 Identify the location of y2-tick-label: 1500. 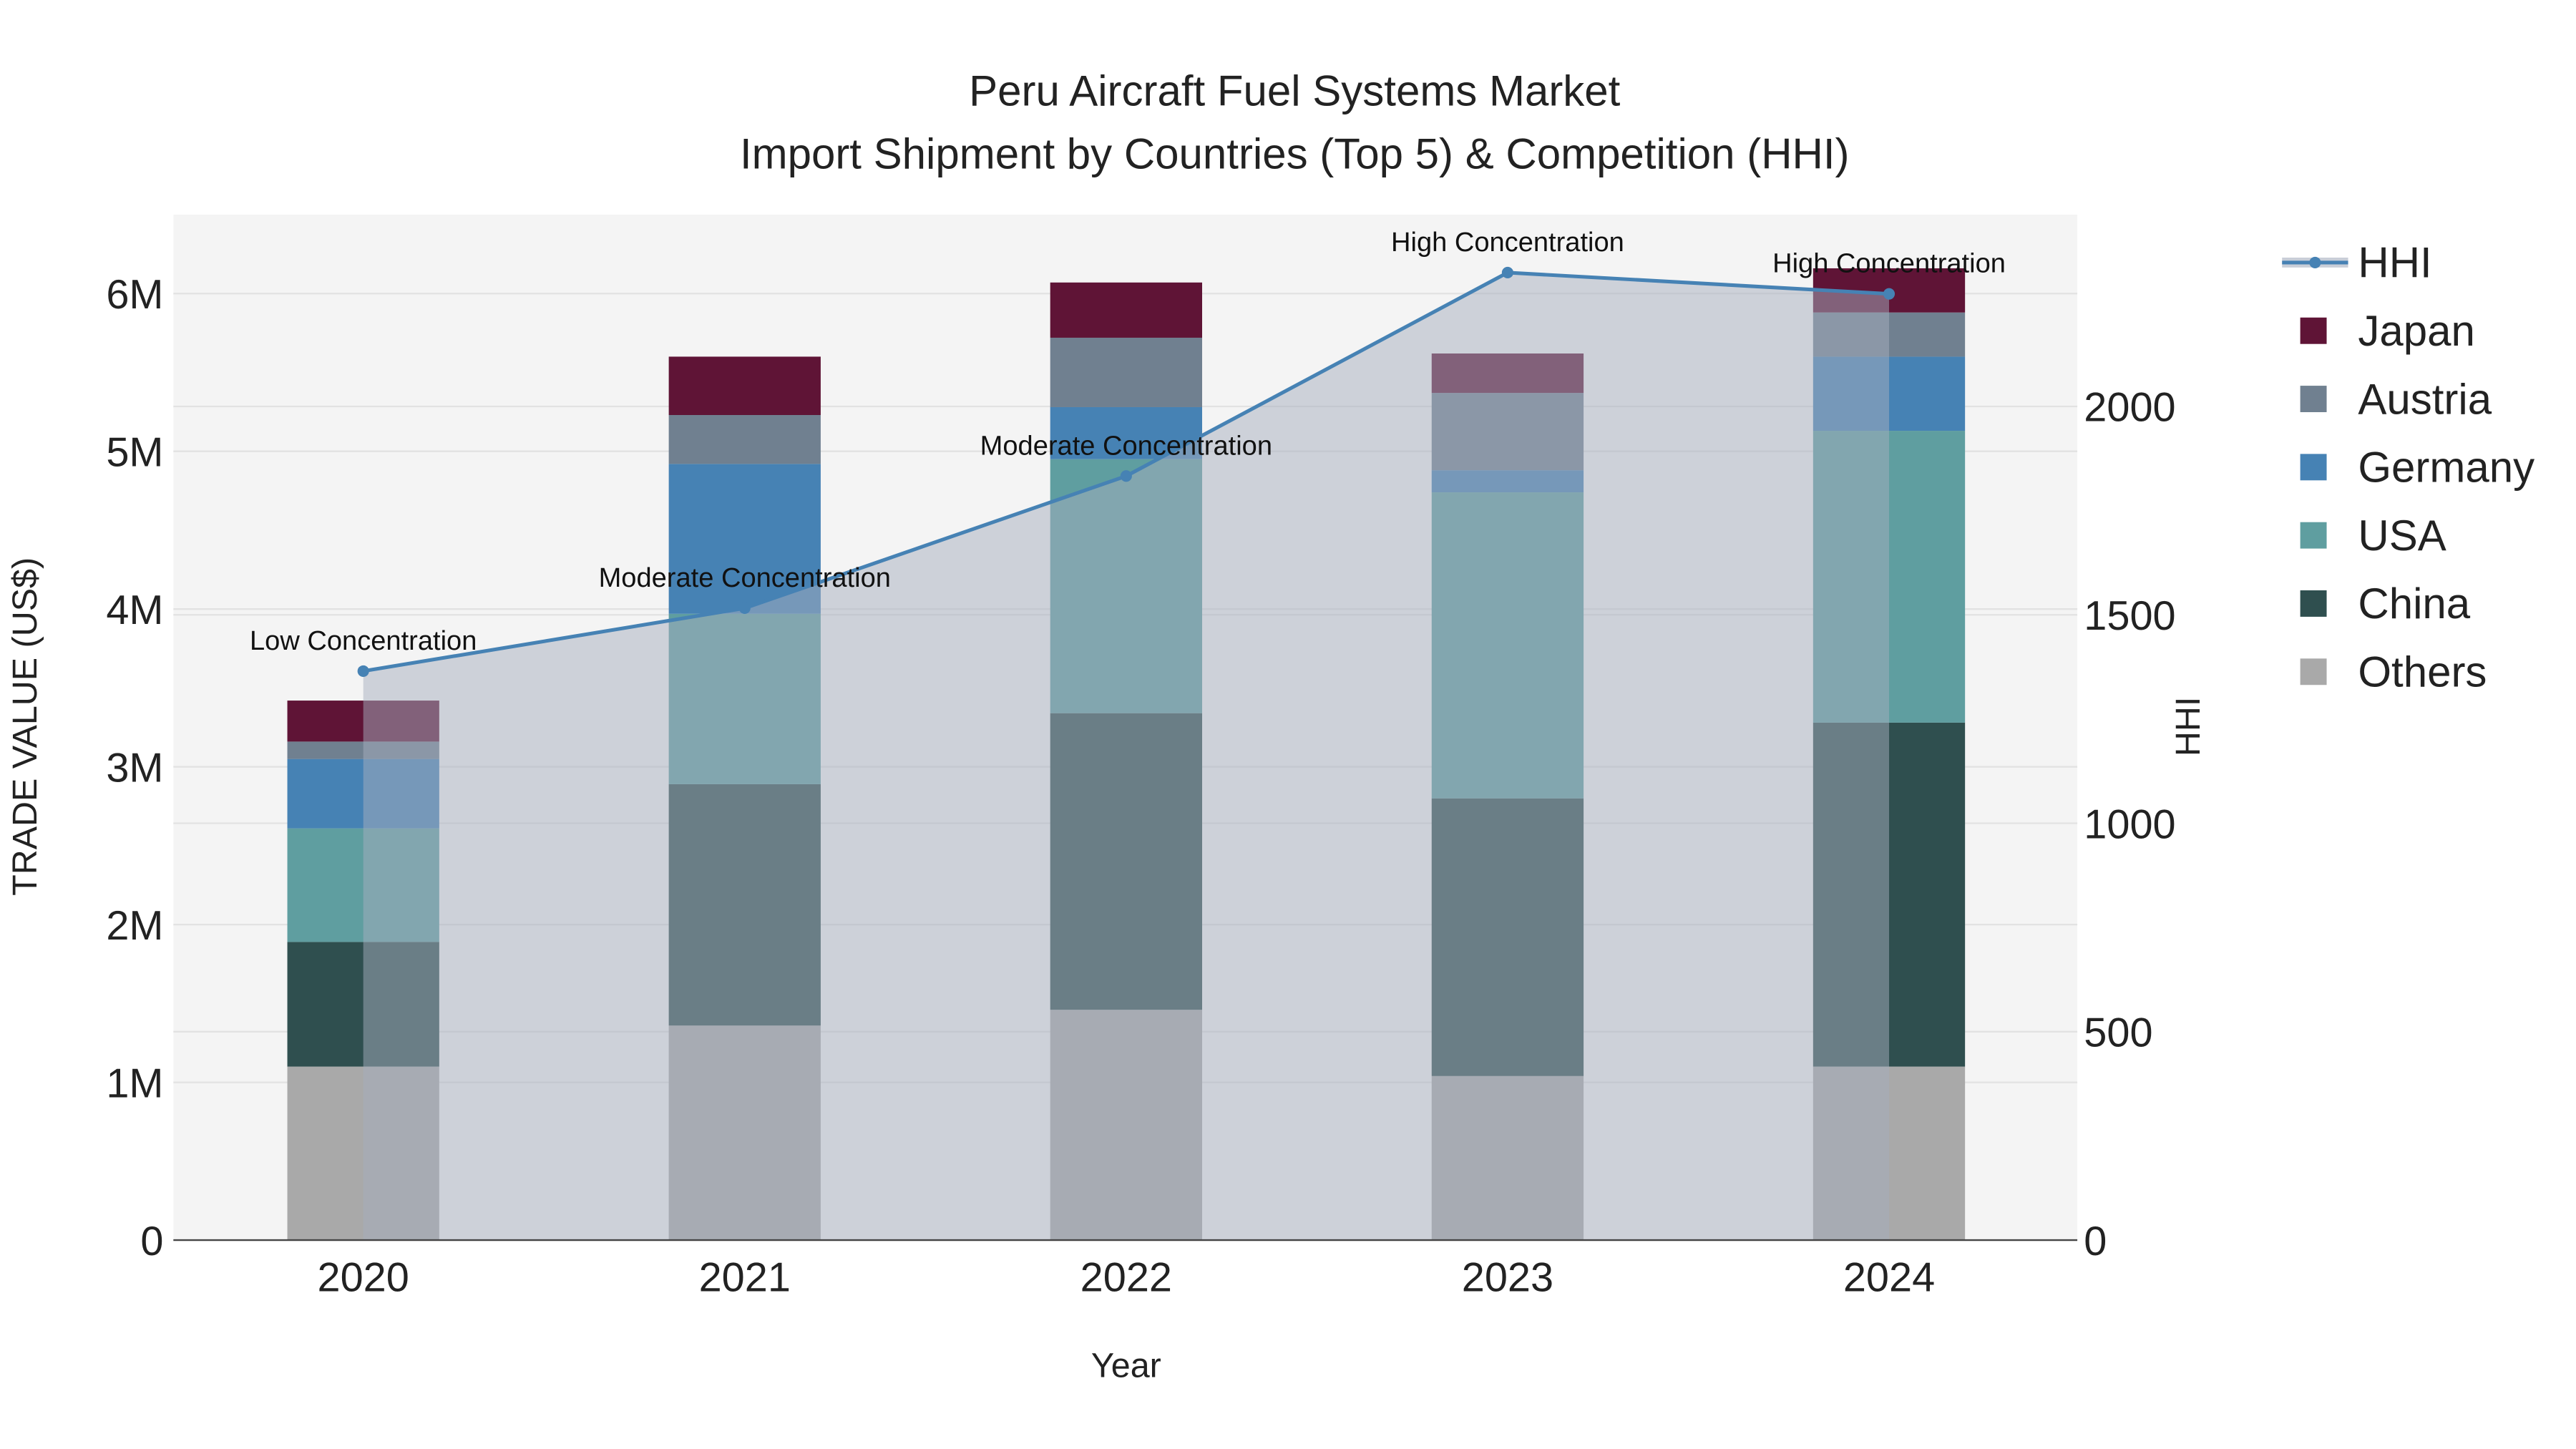
(2129, 616).